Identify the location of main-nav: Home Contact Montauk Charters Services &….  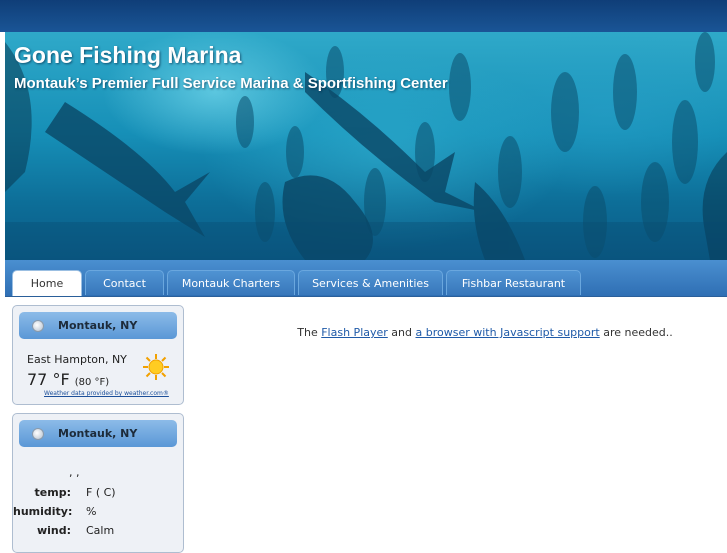
(366, 278).